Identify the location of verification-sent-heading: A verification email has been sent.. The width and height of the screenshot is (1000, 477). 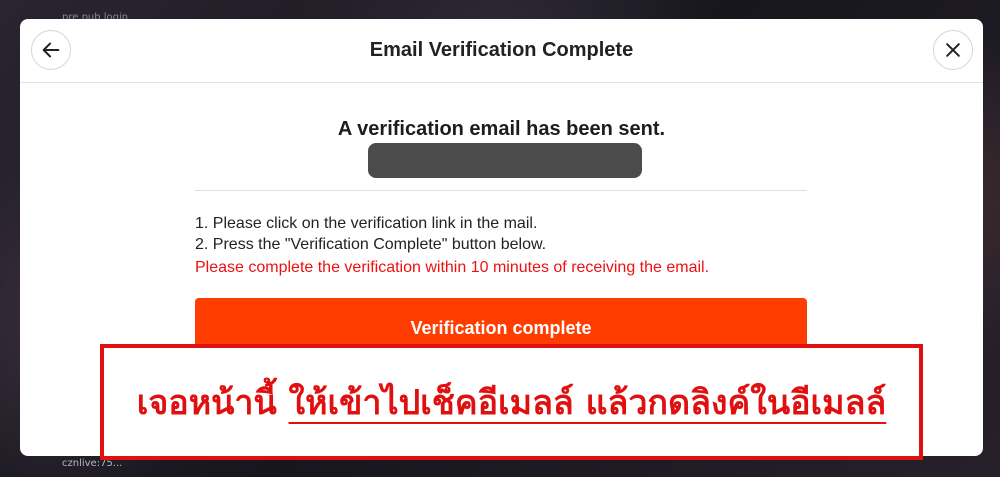
(501, 129).